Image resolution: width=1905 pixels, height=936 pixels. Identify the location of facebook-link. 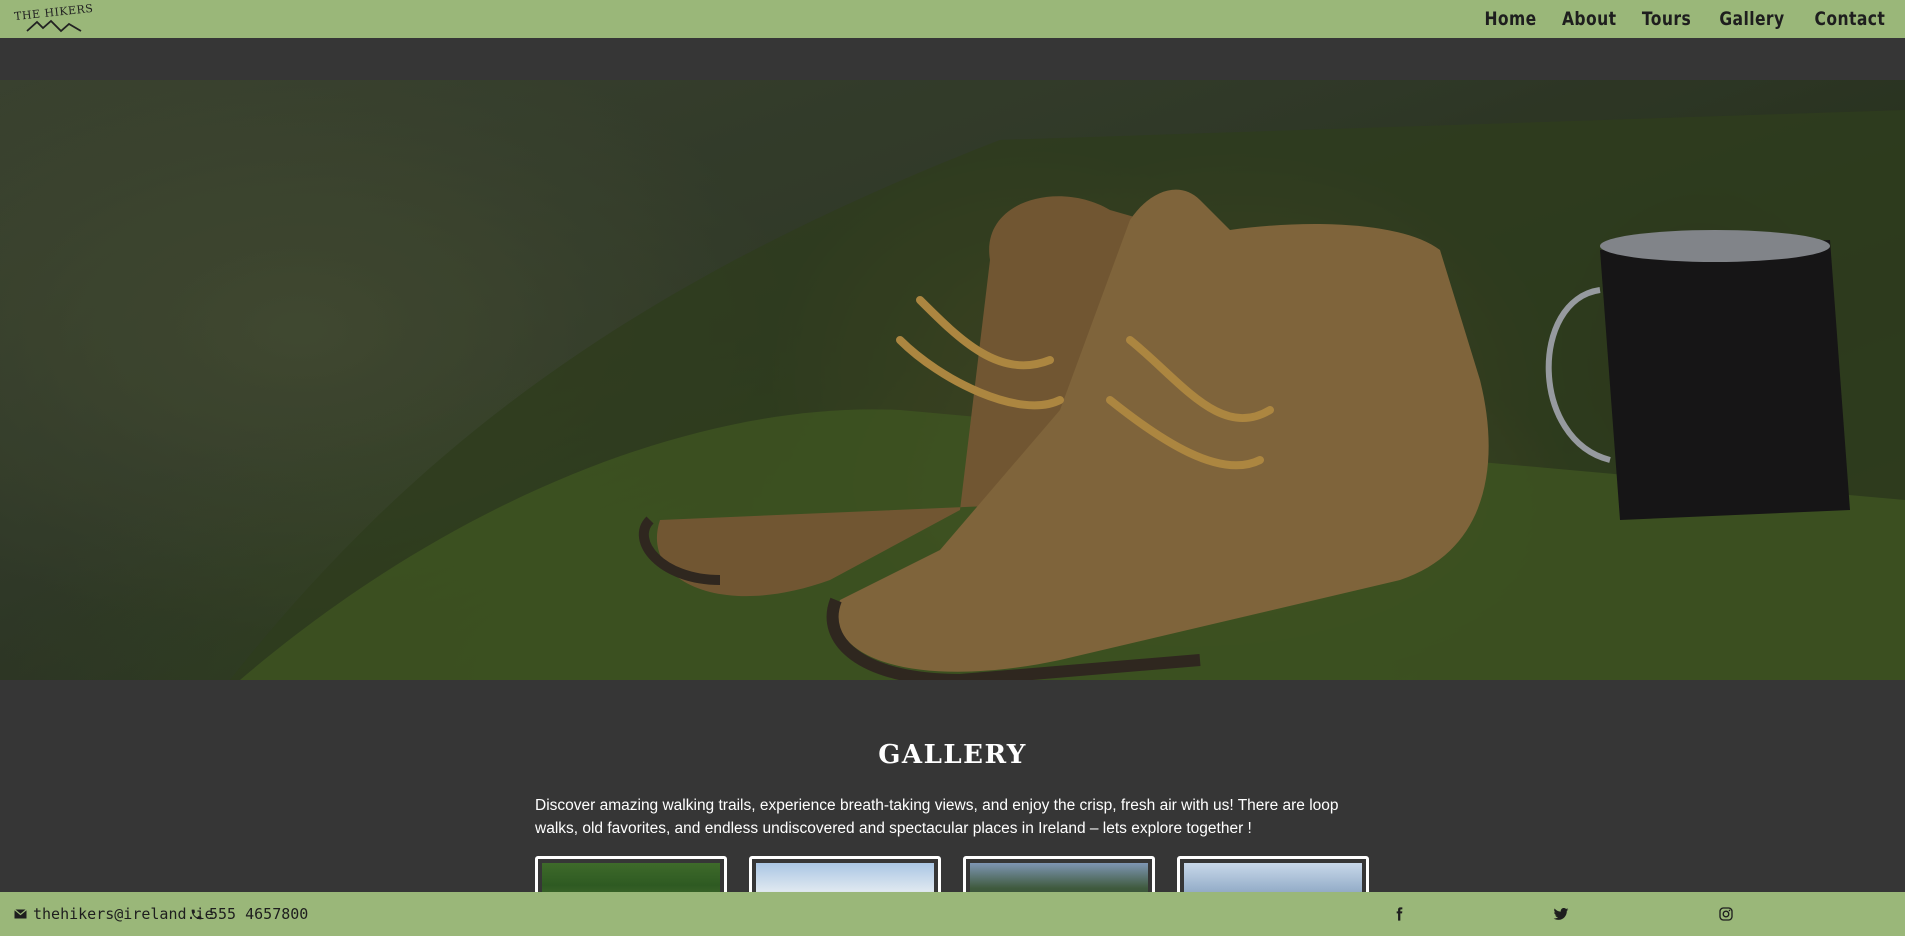
(1399, 914).